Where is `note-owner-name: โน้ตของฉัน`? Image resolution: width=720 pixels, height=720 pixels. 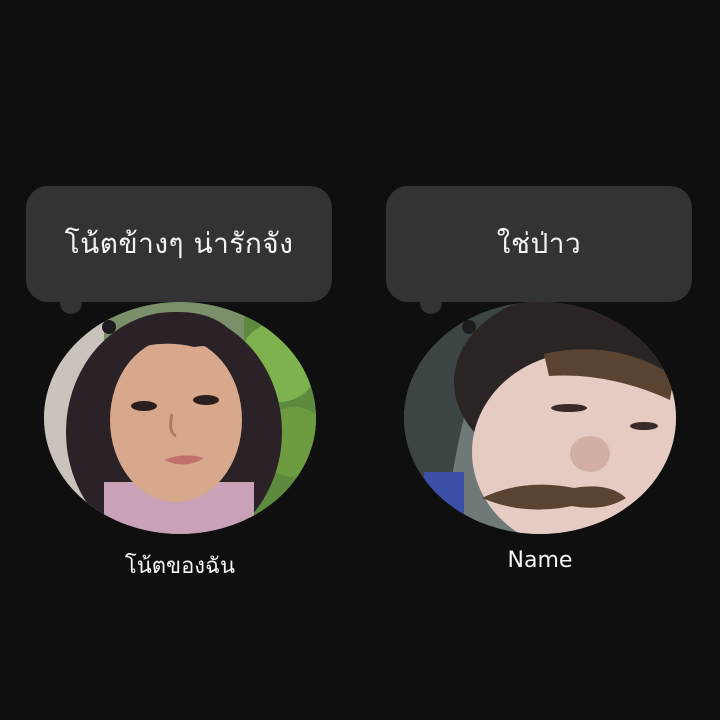
note-owner-name: โน้ตของฉัน is located at coordinates (180, 566).